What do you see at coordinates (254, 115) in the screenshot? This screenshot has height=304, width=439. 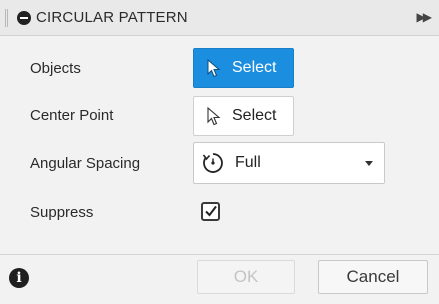 I see `center-point-select-label: Select` at bounding box center [254, 115].